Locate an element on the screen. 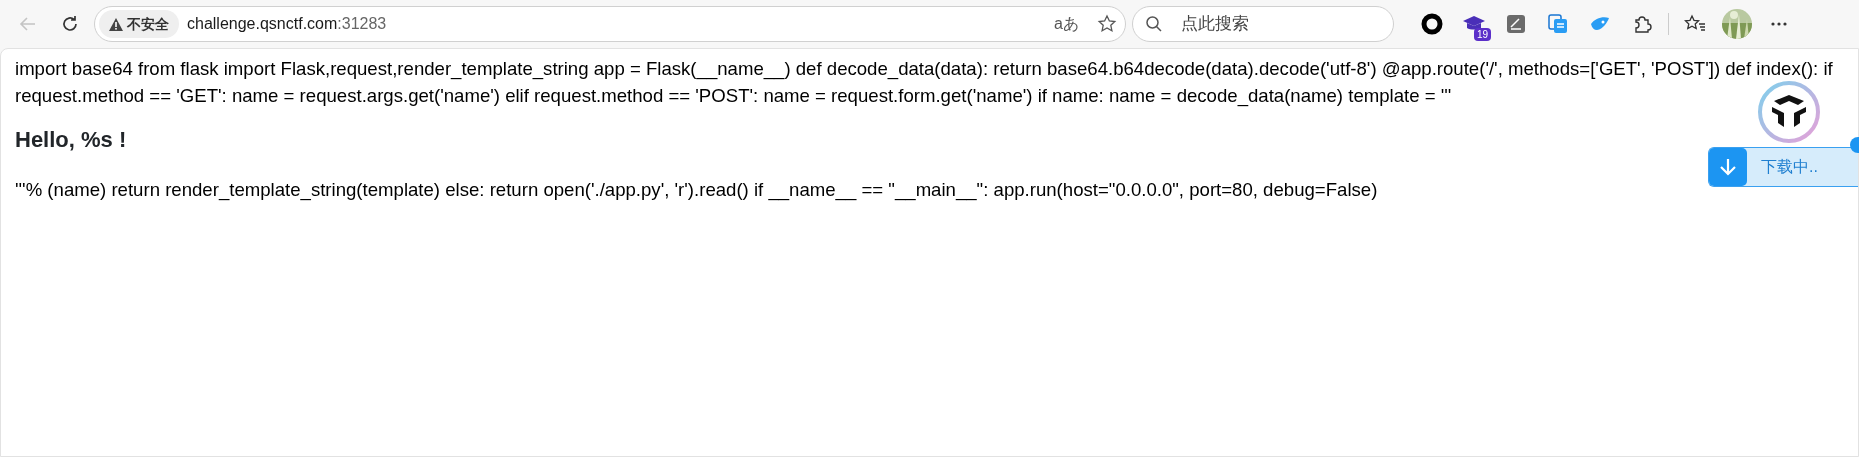  more-icon is located at coordinates (1779, 24).